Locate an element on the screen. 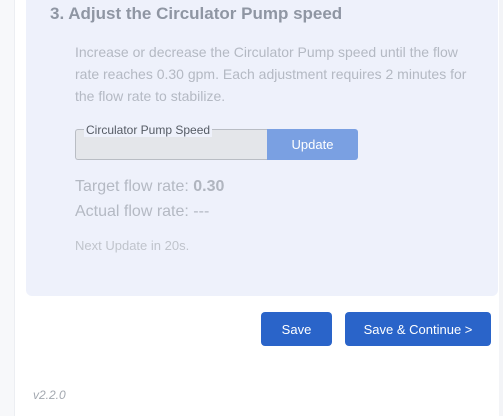  actual-flow-label: Actual flow rate: is located at coordinates (134, 211).